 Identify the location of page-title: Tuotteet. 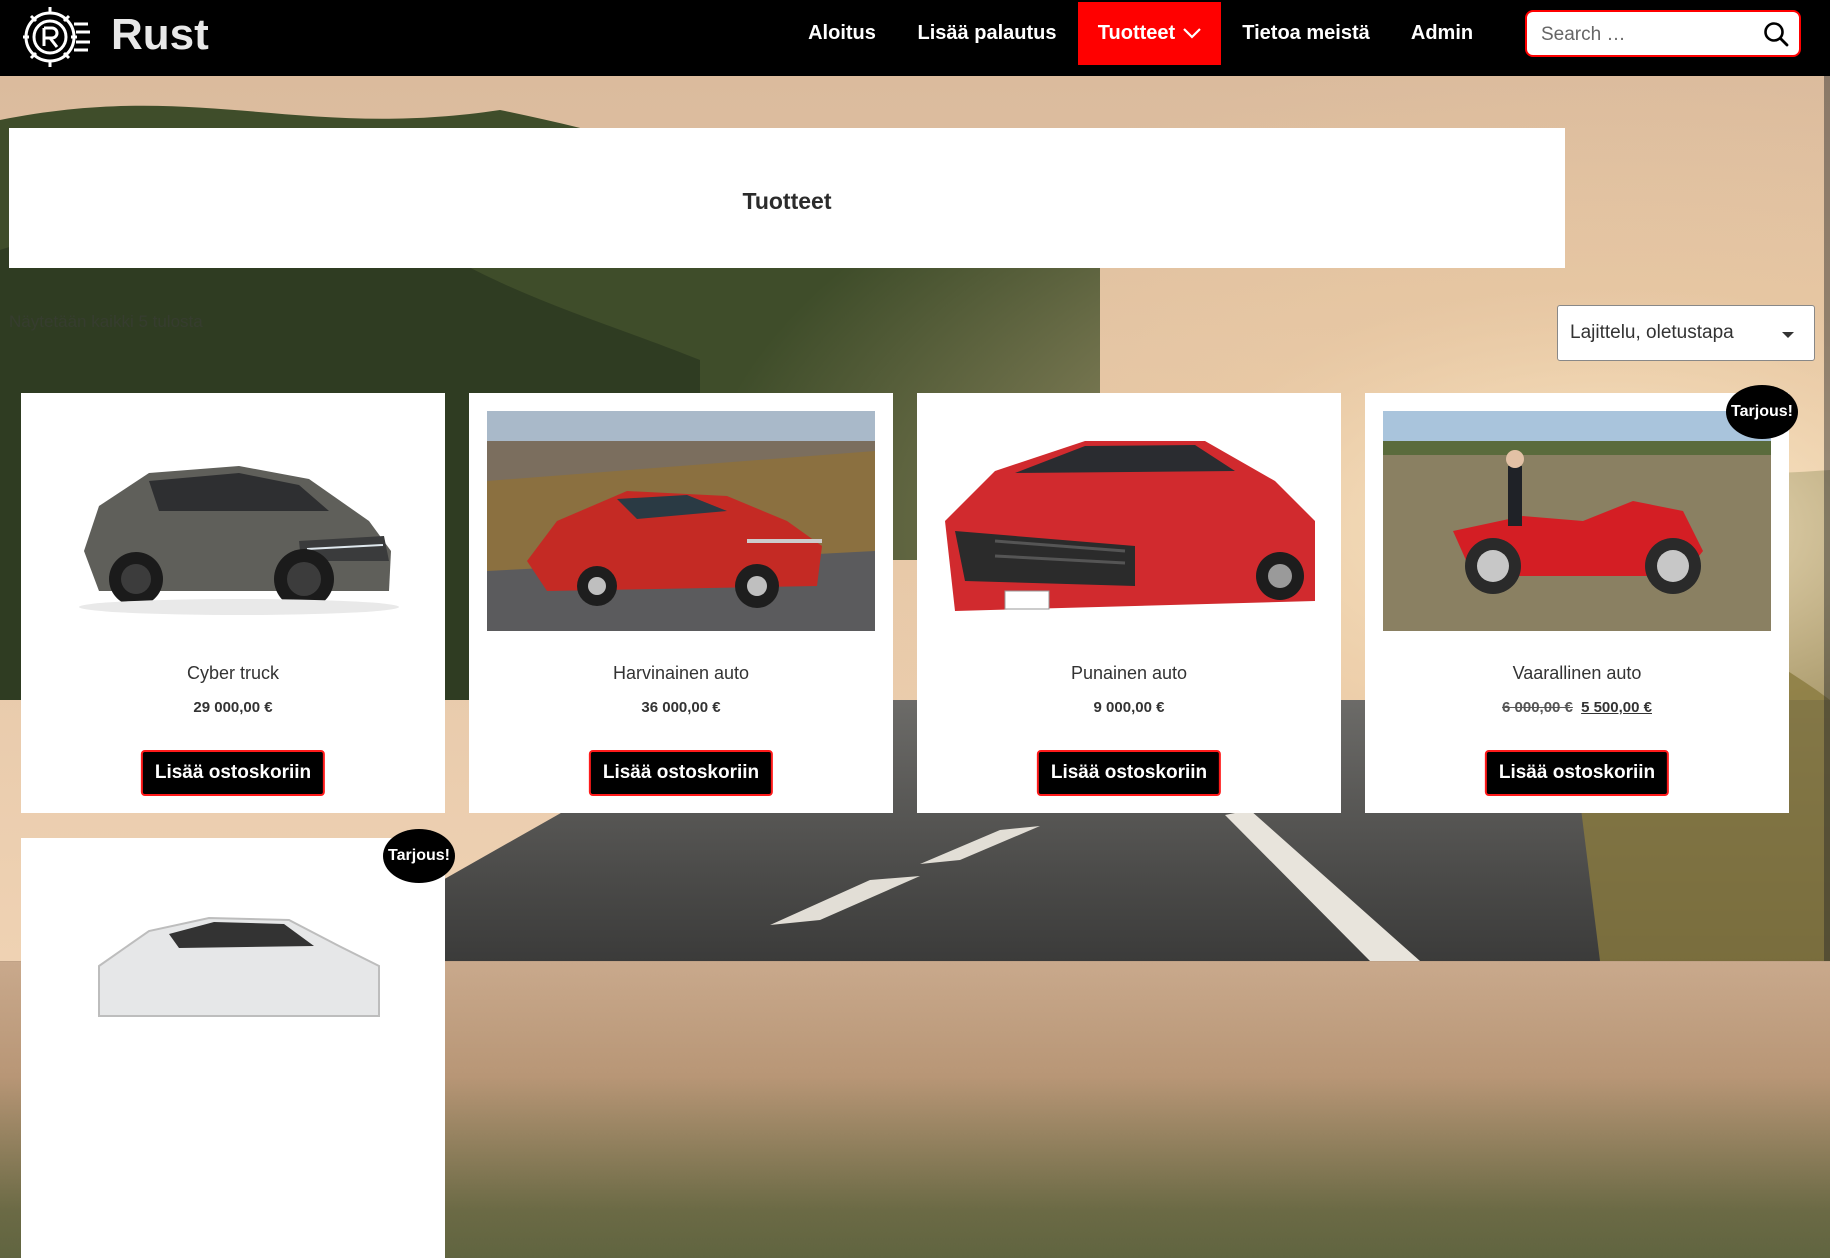
(787, 201).